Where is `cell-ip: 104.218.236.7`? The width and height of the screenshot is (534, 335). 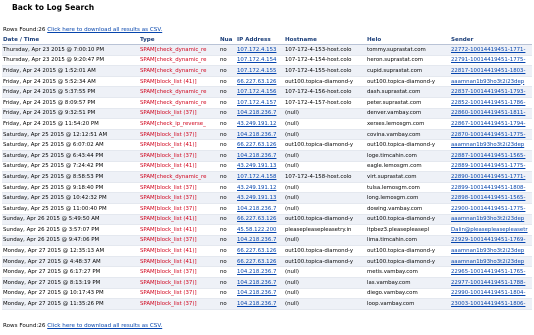 cell-ip: 104.218.236.7 is located at coordinates (260, 304).